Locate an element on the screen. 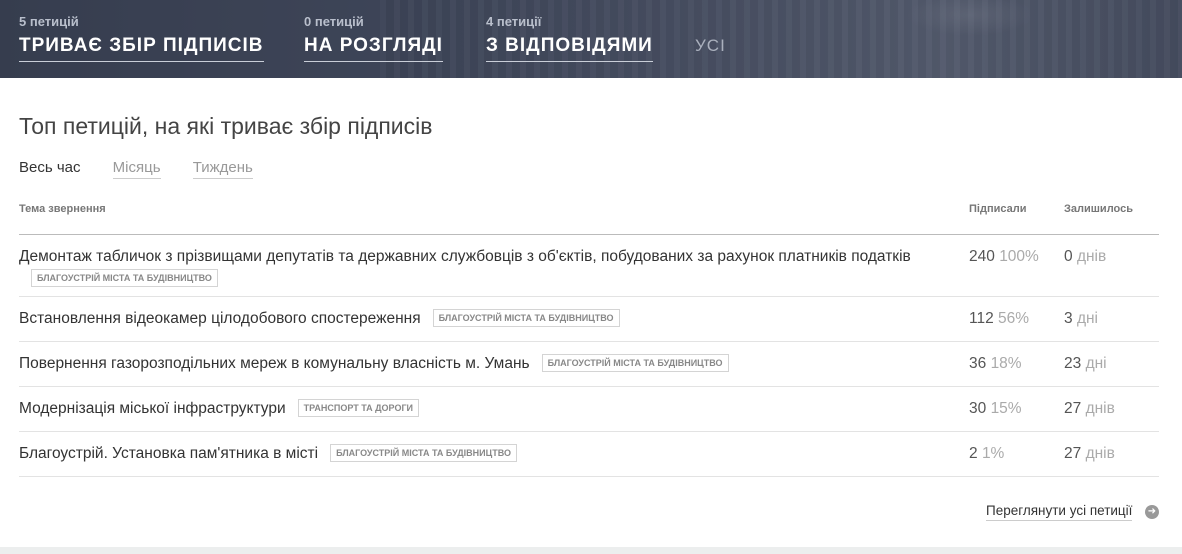 The height and width of the screenshot is (554, 1182). days-remaining: 23 дні is located at coordinates (1085, 364).